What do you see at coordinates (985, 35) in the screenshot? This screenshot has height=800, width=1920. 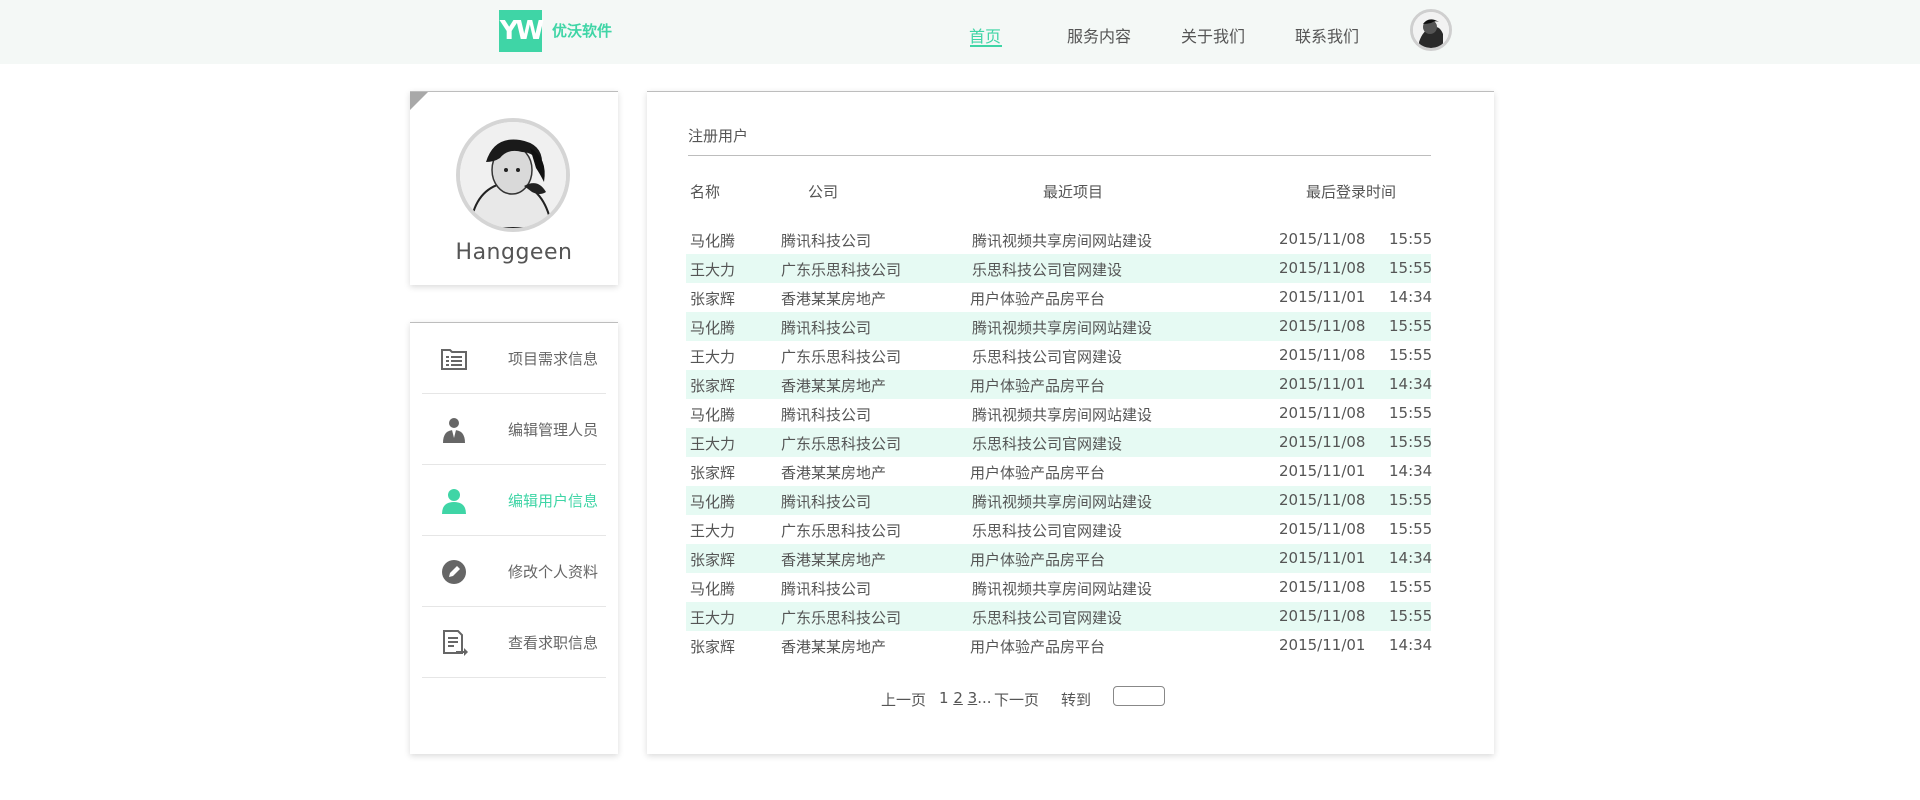 I see `nav-home: 首页` at bounding box center [985, 35].